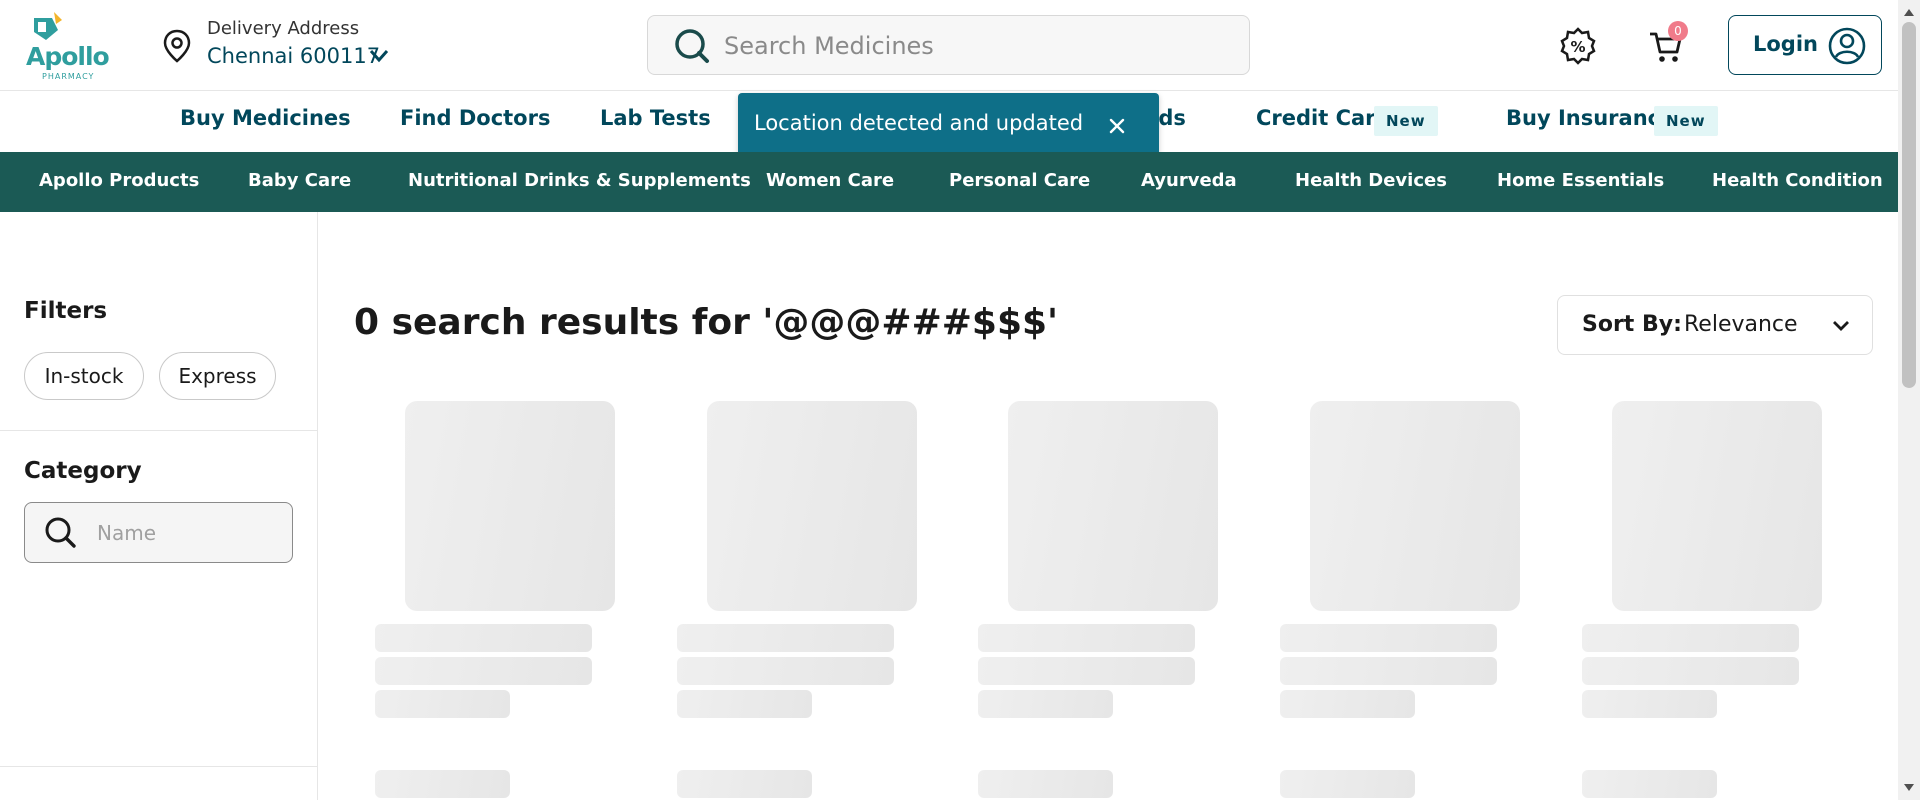 Image resolution: width=1920 pixels, height=800 pixels. I want to click on logo-text: Apollo, so click(68, 56).